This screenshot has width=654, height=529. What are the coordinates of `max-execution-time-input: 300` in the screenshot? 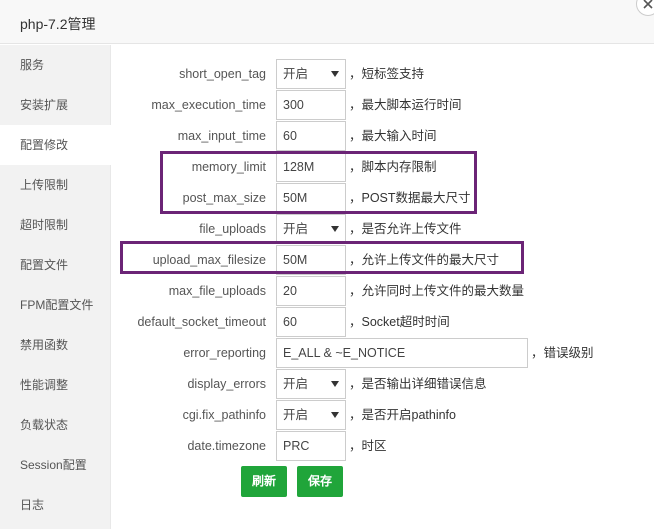 It's located at (311, 105).